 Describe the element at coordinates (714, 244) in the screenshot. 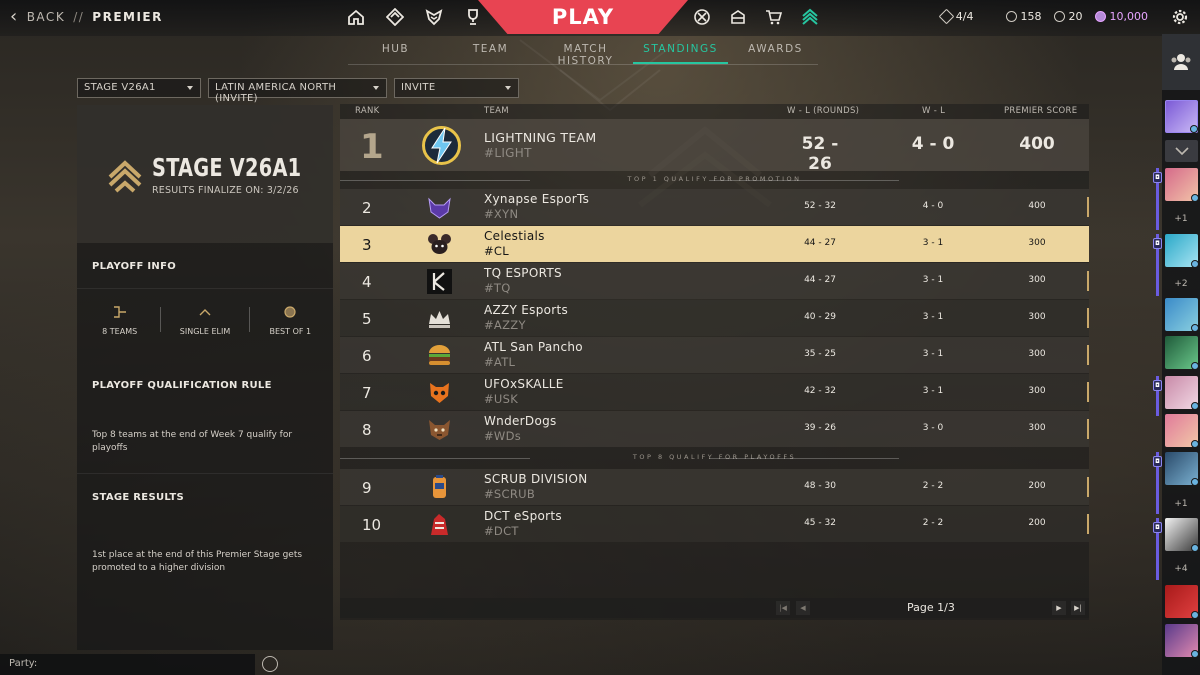

I see `table-row-own-team: 3 Celestials #CL 44 - 27 3 - 1 300` at that location.